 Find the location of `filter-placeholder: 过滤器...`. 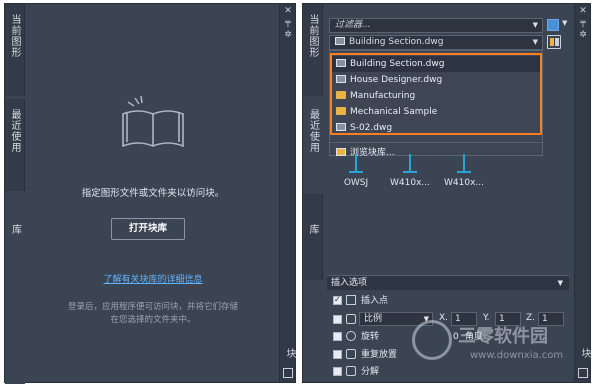

filter-placeholder: 过滤器... is located at coordinates (353, 25).